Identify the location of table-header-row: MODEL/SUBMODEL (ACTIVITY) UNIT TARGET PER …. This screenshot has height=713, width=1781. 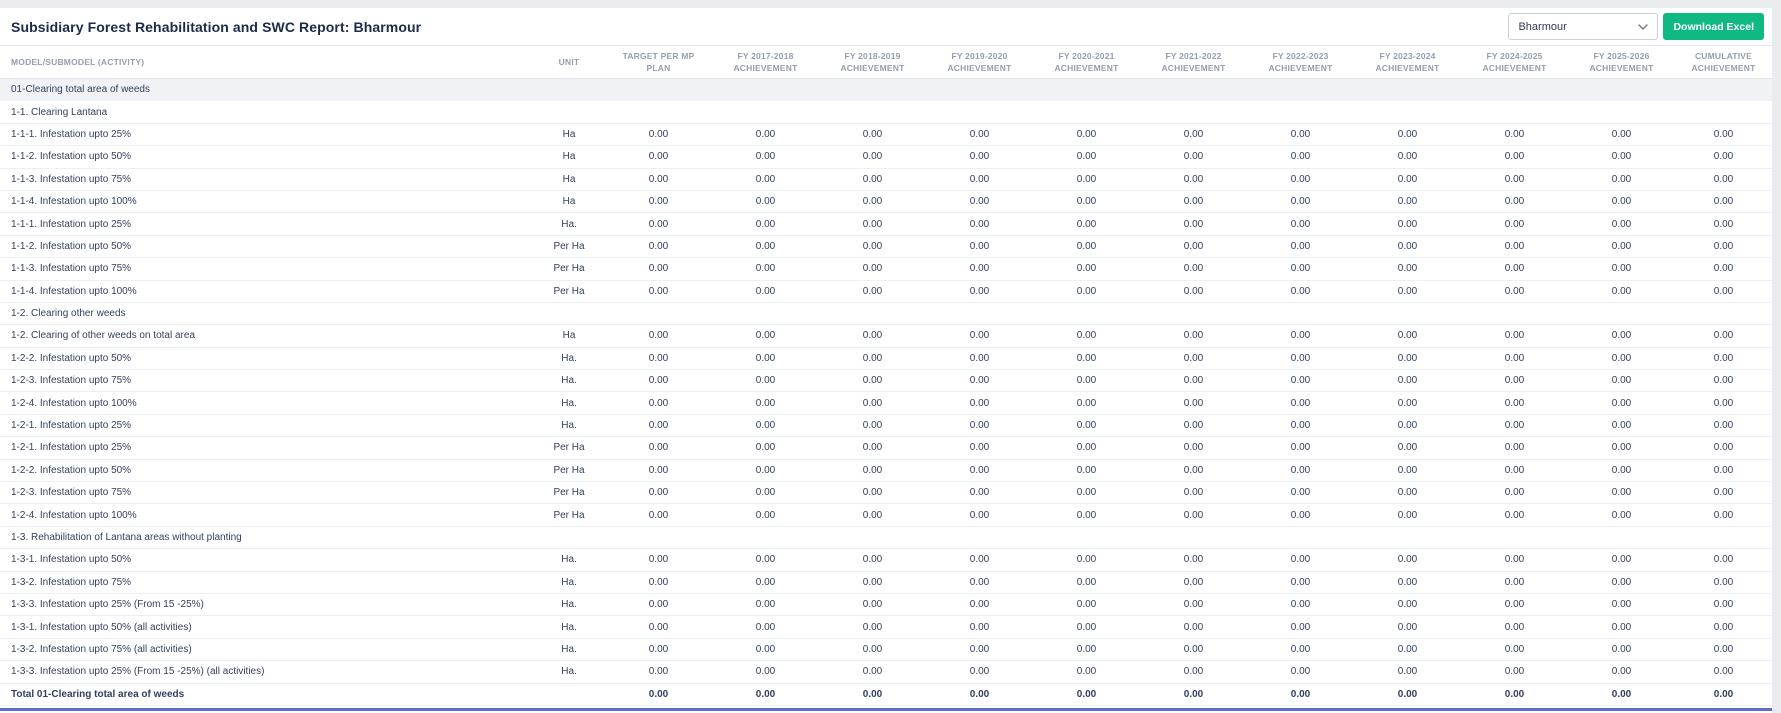
(886, 62).